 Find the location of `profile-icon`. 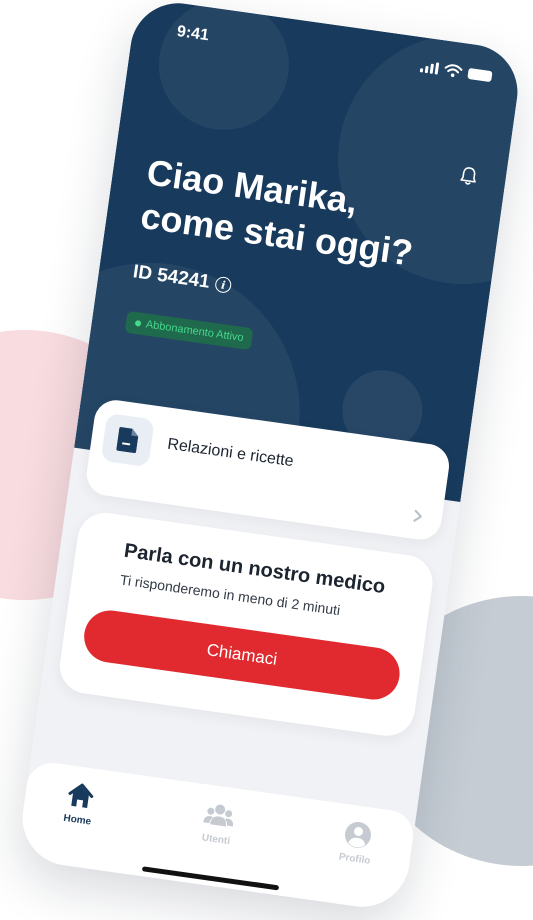

profile-icon is located at coordinates (357, 834).